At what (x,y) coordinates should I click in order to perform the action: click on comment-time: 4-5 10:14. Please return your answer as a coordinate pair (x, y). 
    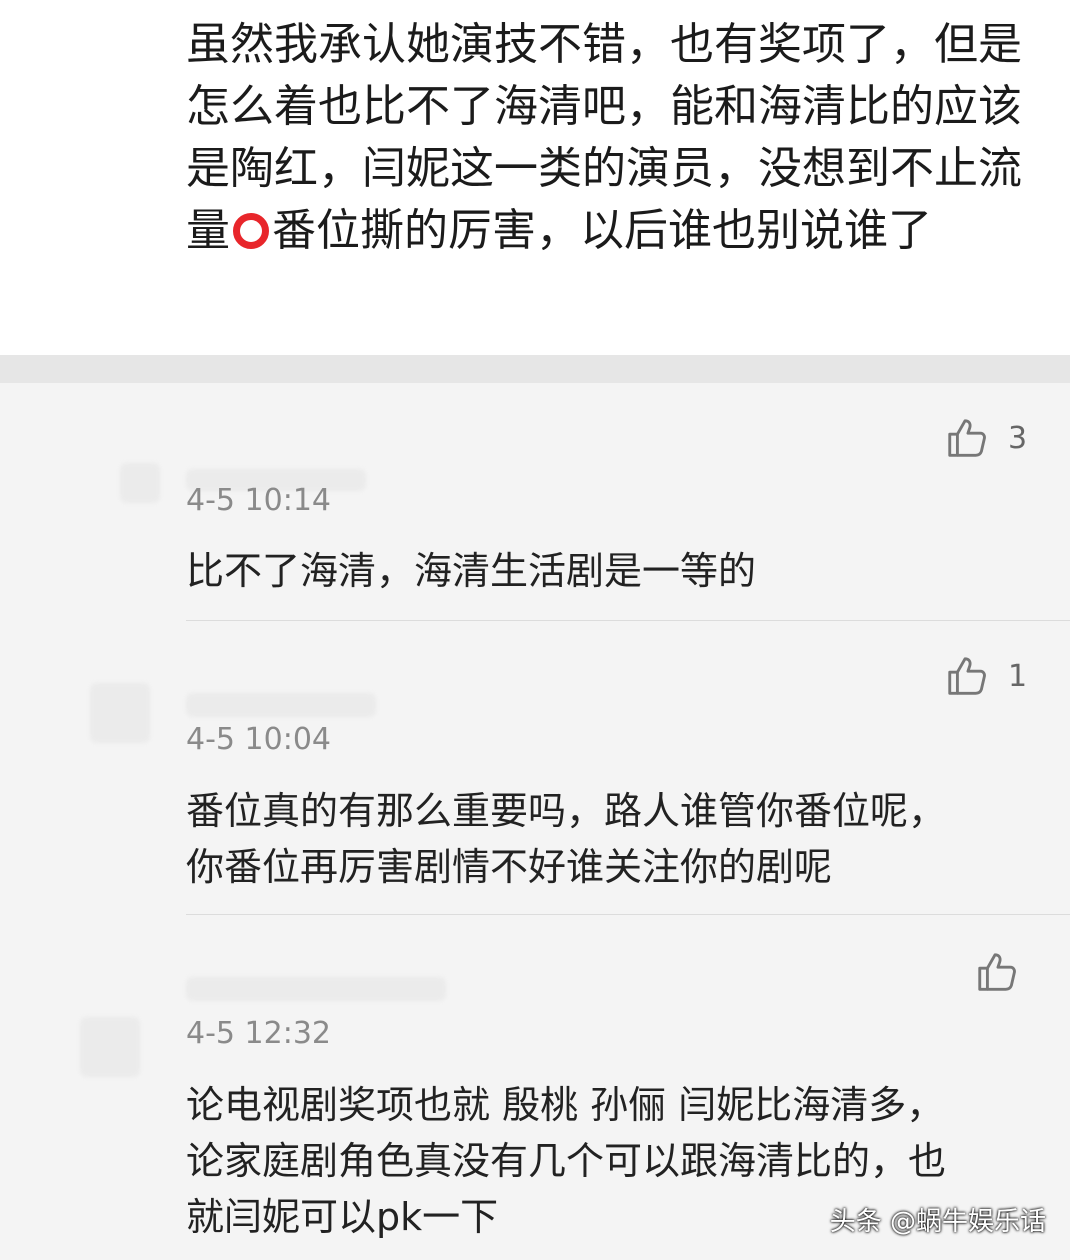
    Looking at the image, I should click on (258, 500).